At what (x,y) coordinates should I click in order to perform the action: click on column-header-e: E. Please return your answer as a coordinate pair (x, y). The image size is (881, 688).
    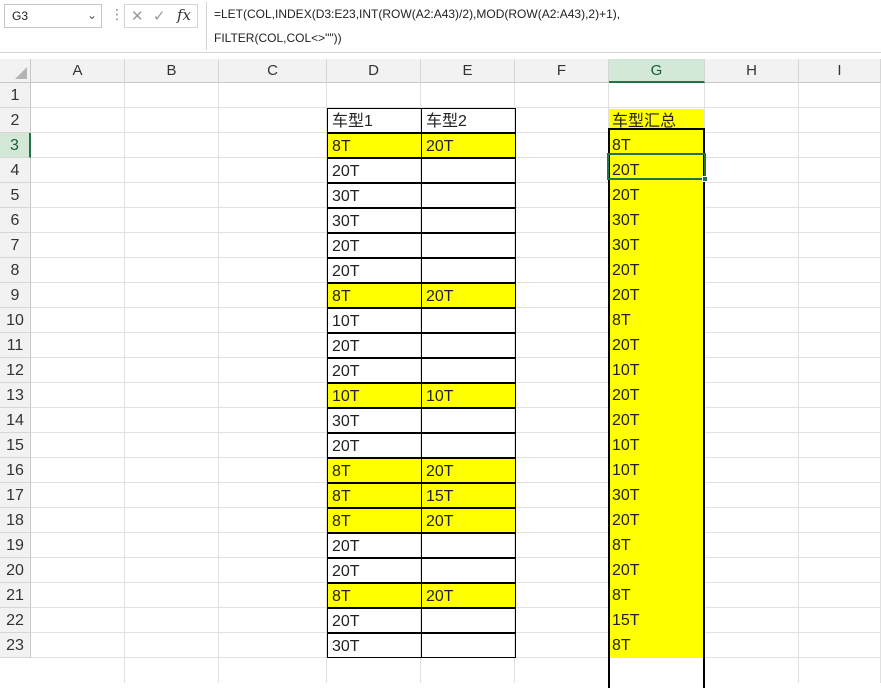
    Looking at the image, I should click on (468, 71).